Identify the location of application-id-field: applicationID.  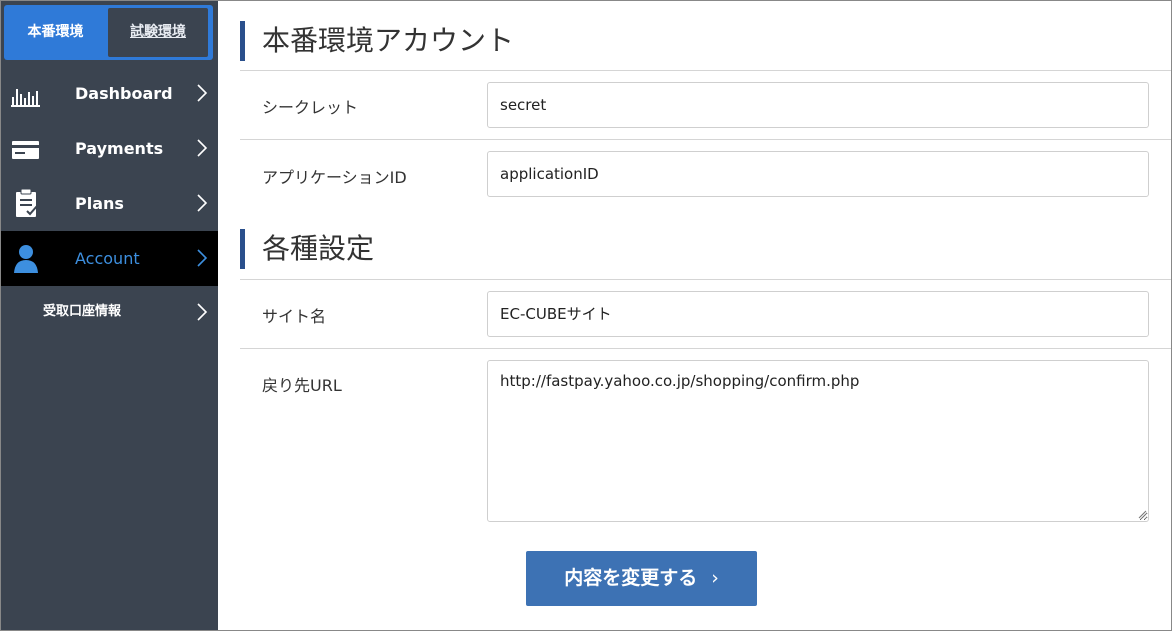
(818, 174).